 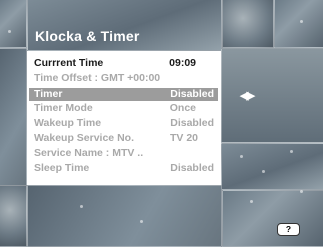 What do you see at coordinates (68, 123) in the screenshot?
I see `menu-item-label: Wakeup Time` at bounding box center [68, 123].